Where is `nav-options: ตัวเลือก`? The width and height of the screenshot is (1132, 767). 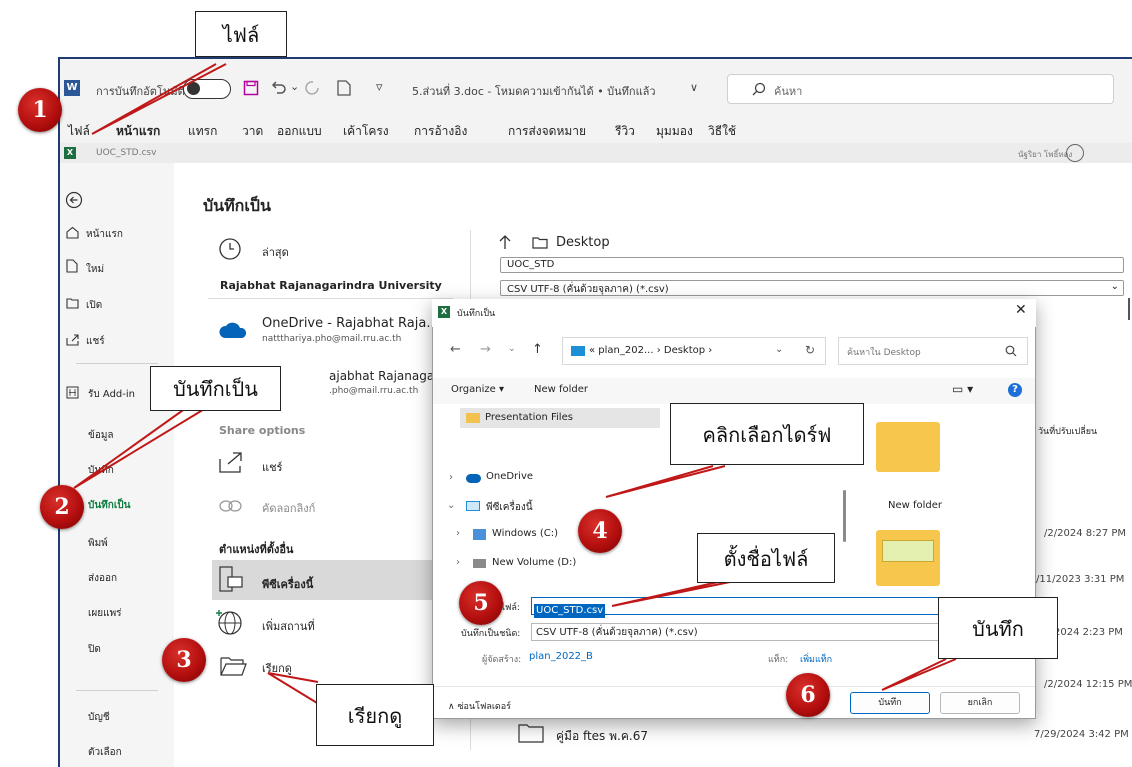
nav-options: ตัวเลือก is located at coordinates (105, 752).